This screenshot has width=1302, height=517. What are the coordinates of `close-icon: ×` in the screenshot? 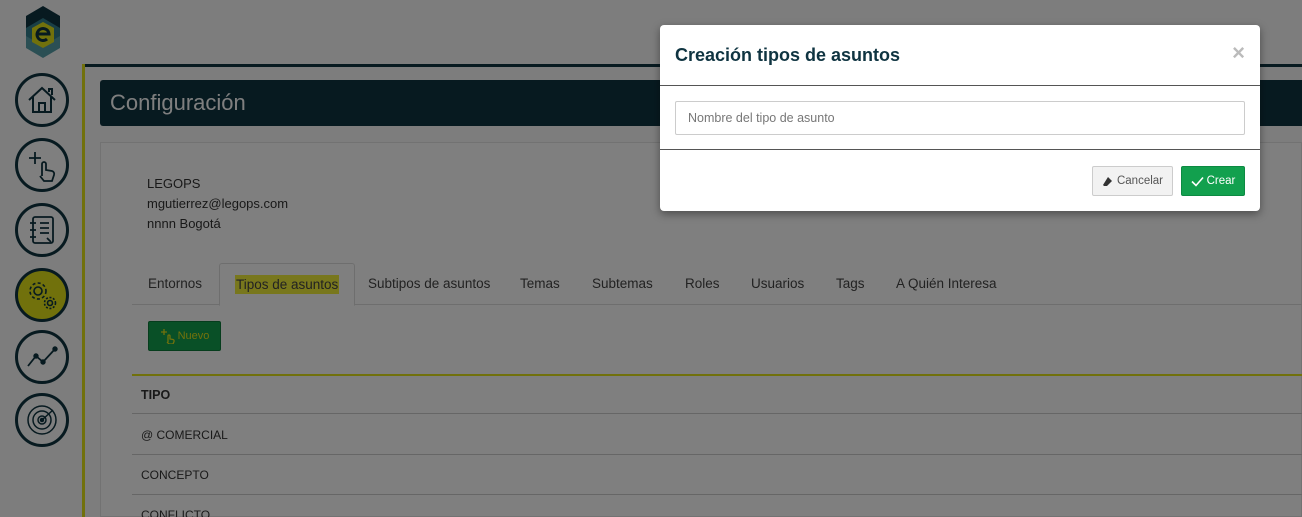 It's located at (1238, 53).